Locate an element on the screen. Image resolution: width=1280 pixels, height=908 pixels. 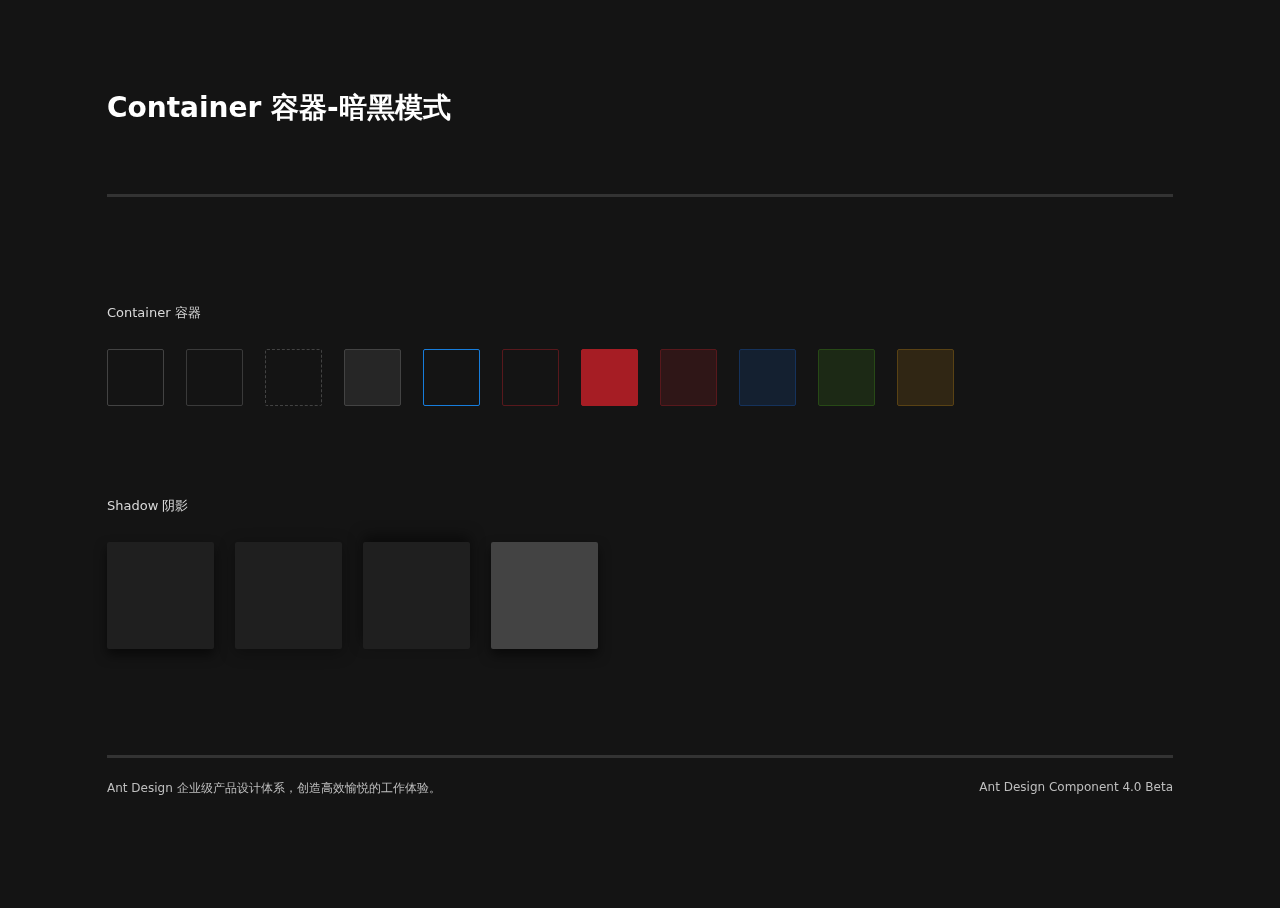
section-heading: Container 容器 is located at coordinates (154, 313).